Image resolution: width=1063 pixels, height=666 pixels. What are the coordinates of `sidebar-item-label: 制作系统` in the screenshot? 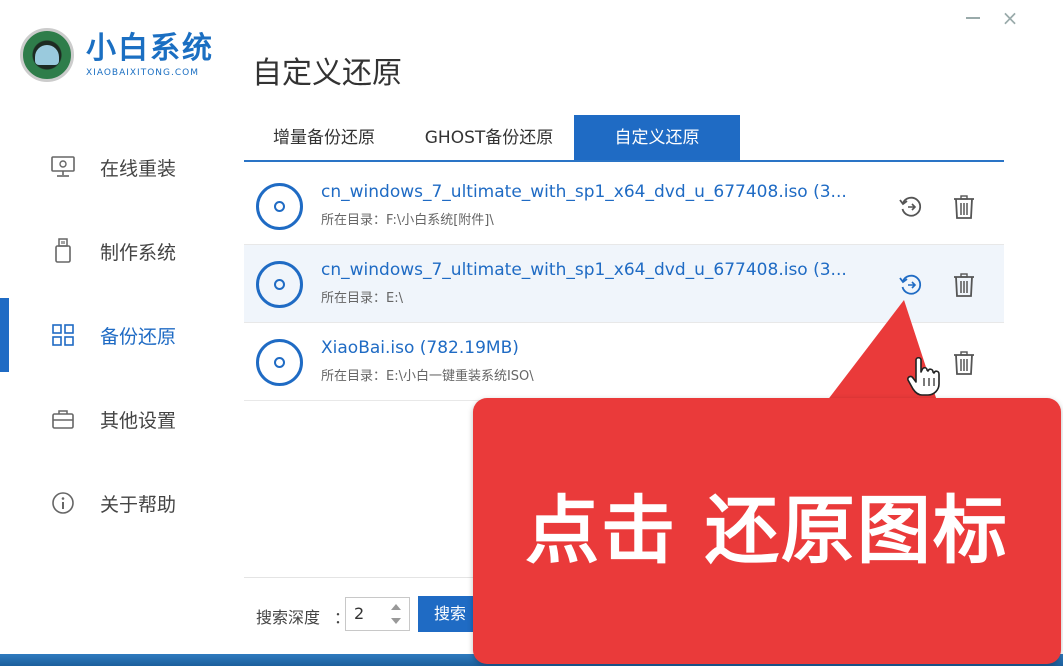 It's located at (138, 252).